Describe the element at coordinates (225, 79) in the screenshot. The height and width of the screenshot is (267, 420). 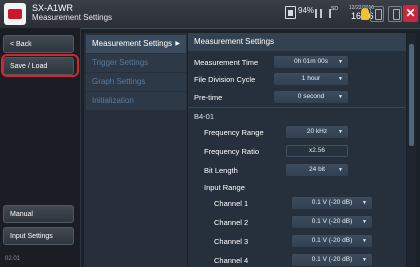
I see `file-division-label: File Division Cycle` at that location.